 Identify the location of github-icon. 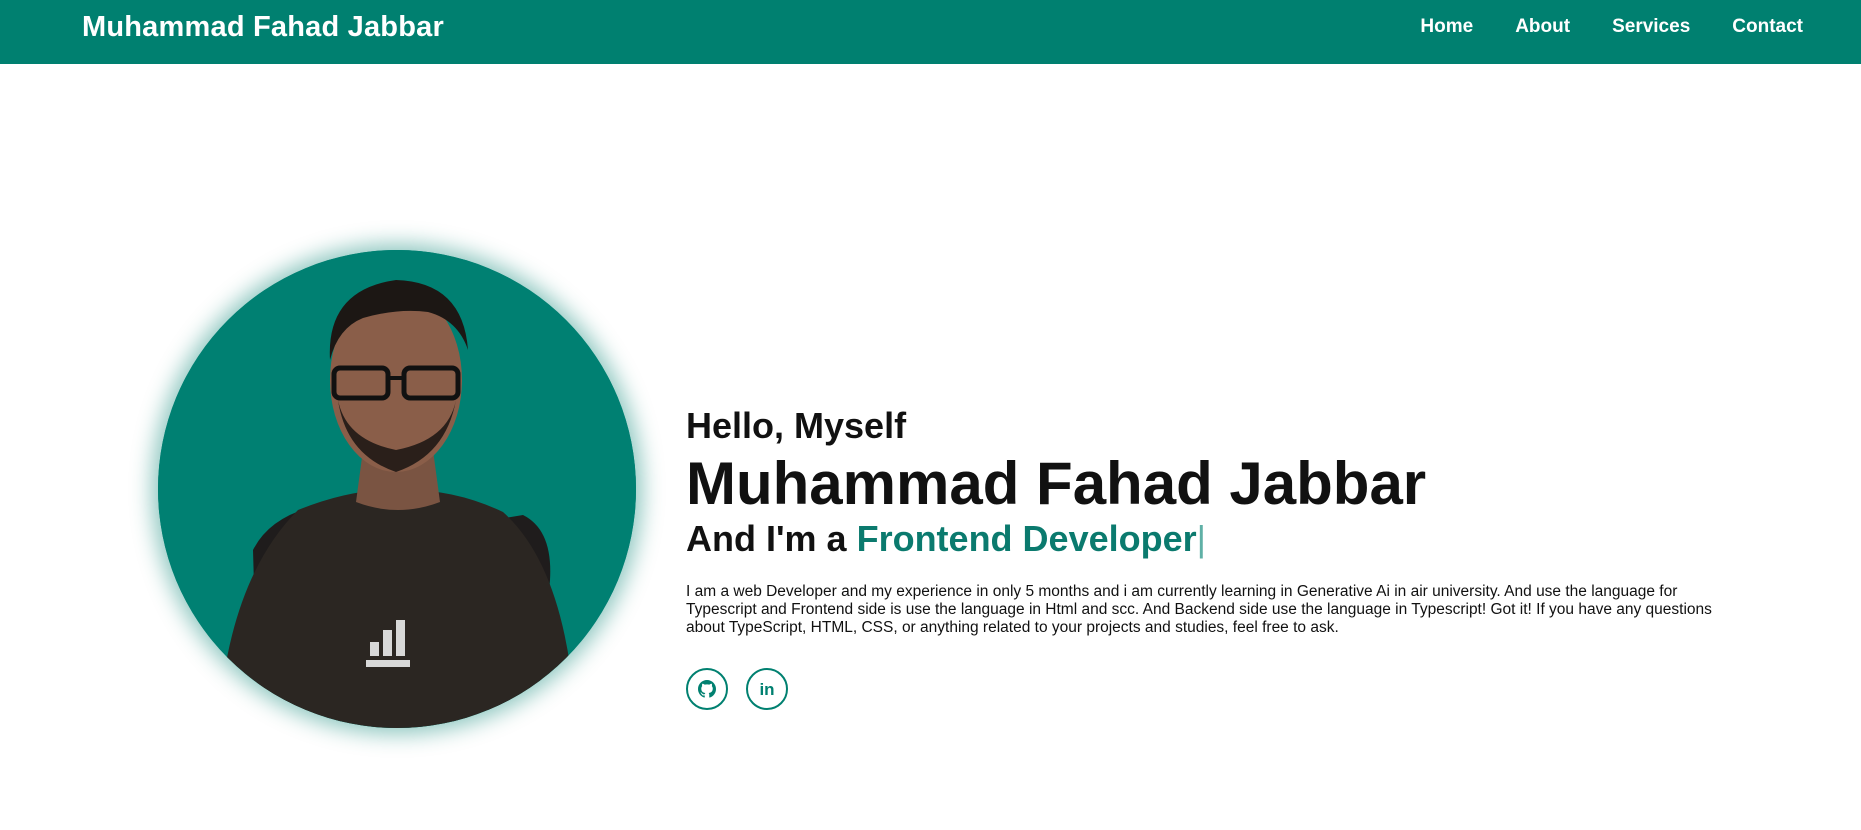
(707, 689).